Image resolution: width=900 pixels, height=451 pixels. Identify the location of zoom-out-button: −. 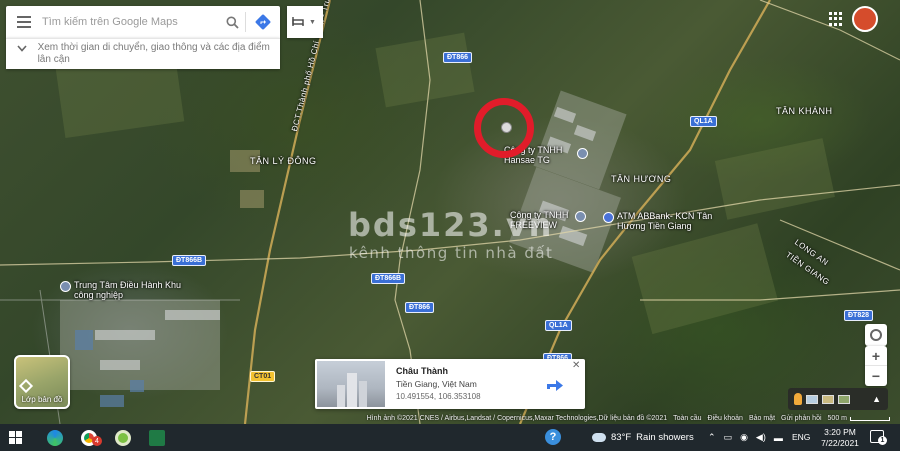
(876, 376).